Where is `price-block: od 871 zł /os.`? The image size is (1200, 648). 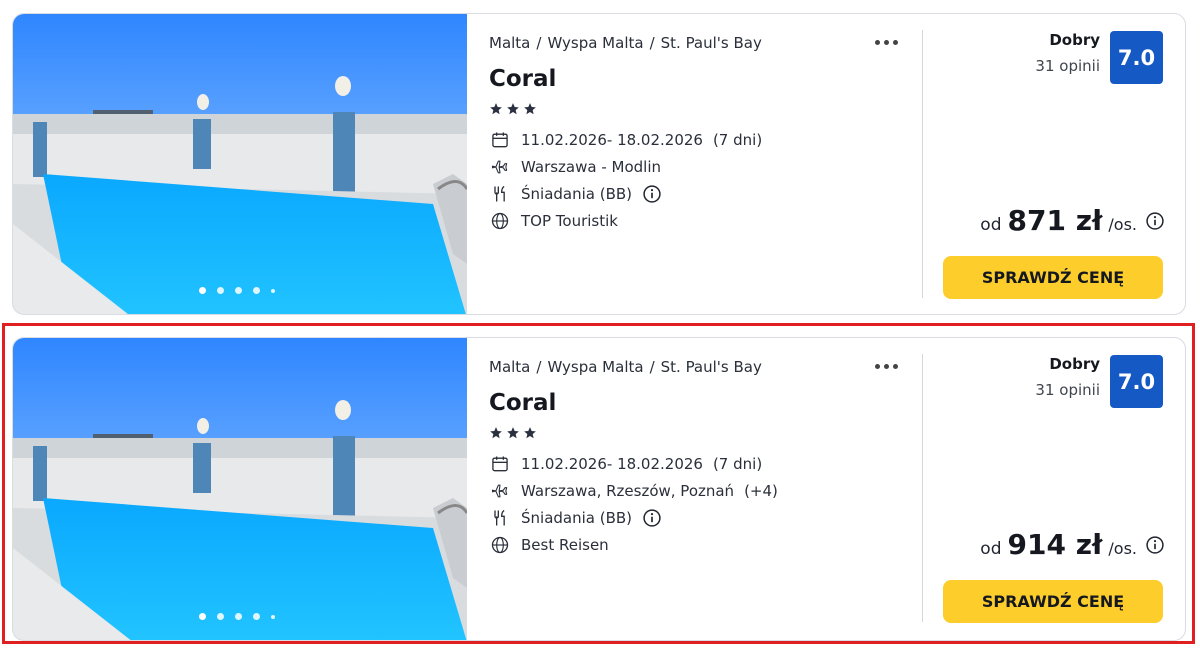
price-block: od 871 zł /os. is located at coordinates (1072, 220).